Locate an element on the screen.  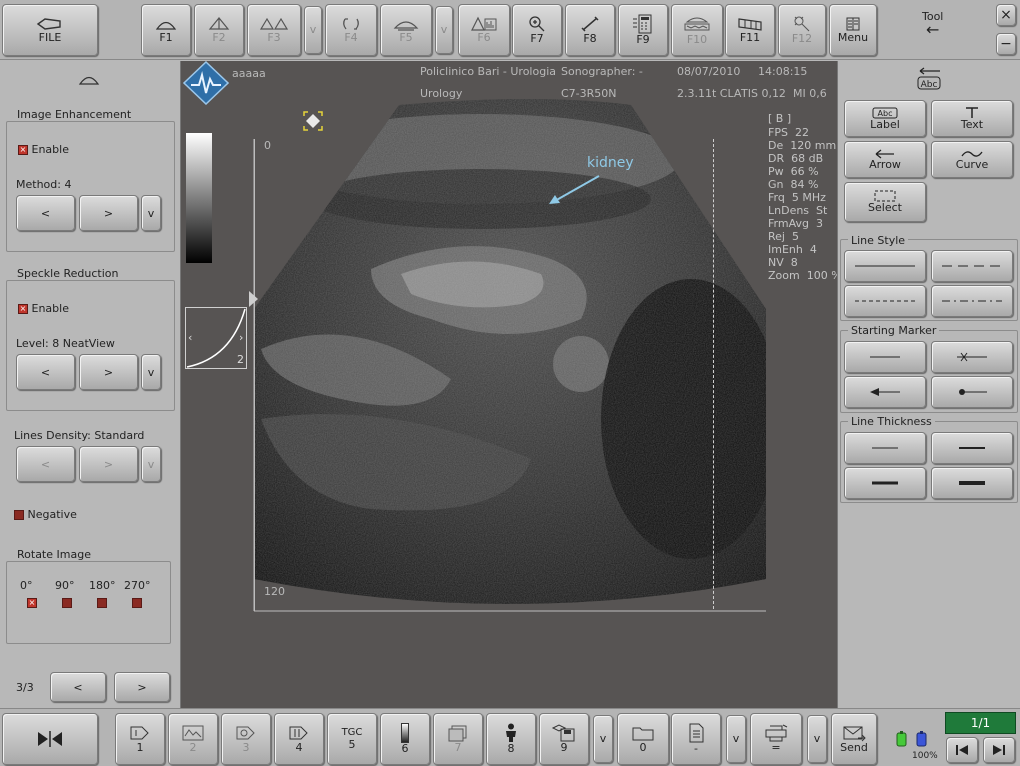
next-label: > is located at coordinates (108, 213).